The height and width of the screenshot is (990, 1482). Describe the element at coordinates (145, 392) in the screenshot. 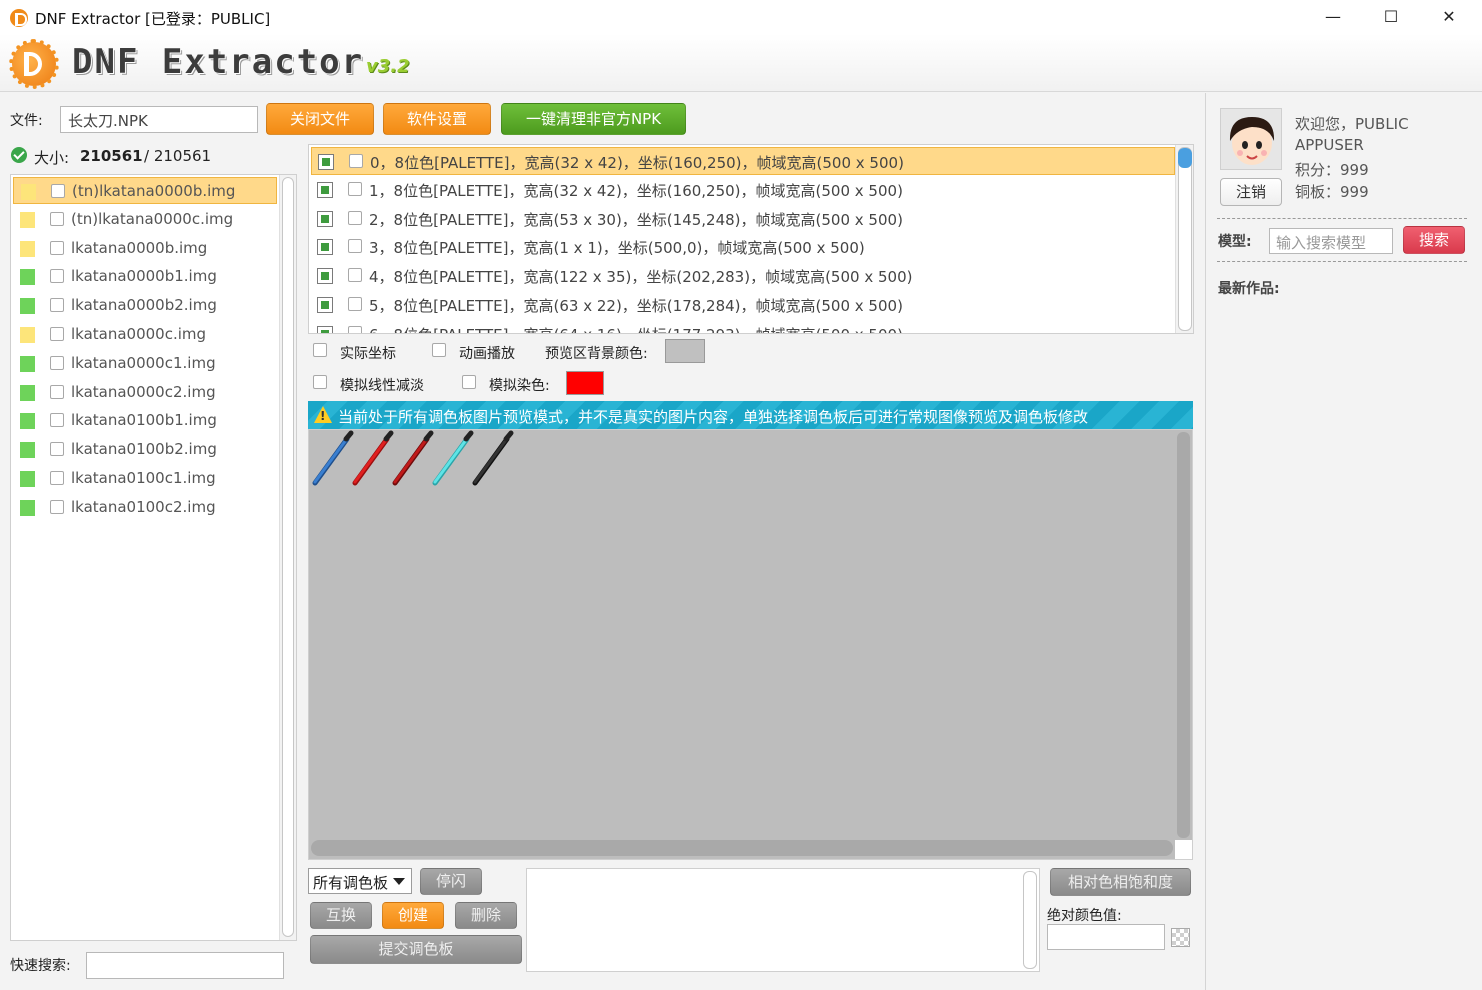

I see `file-list-item: lkatana0000c2.img` at that location.